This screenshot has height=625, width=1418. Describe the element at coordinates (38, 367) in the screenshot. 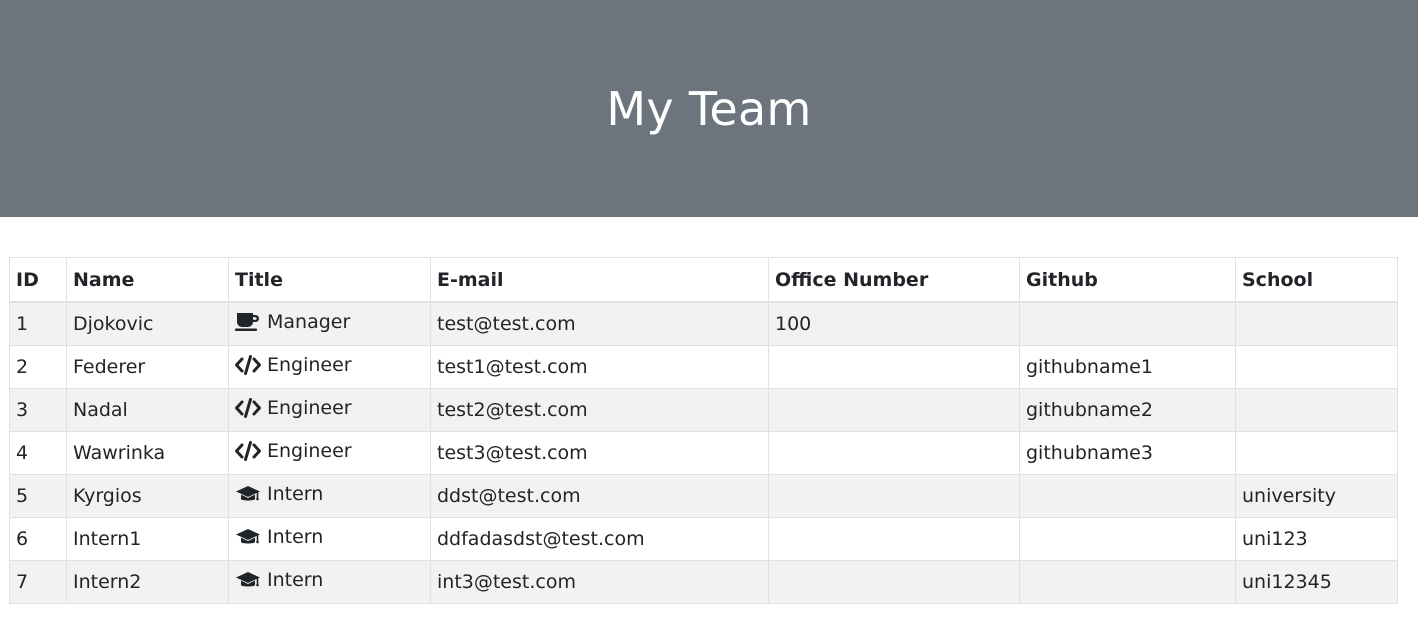

I see `cell-id: 2` at that location.